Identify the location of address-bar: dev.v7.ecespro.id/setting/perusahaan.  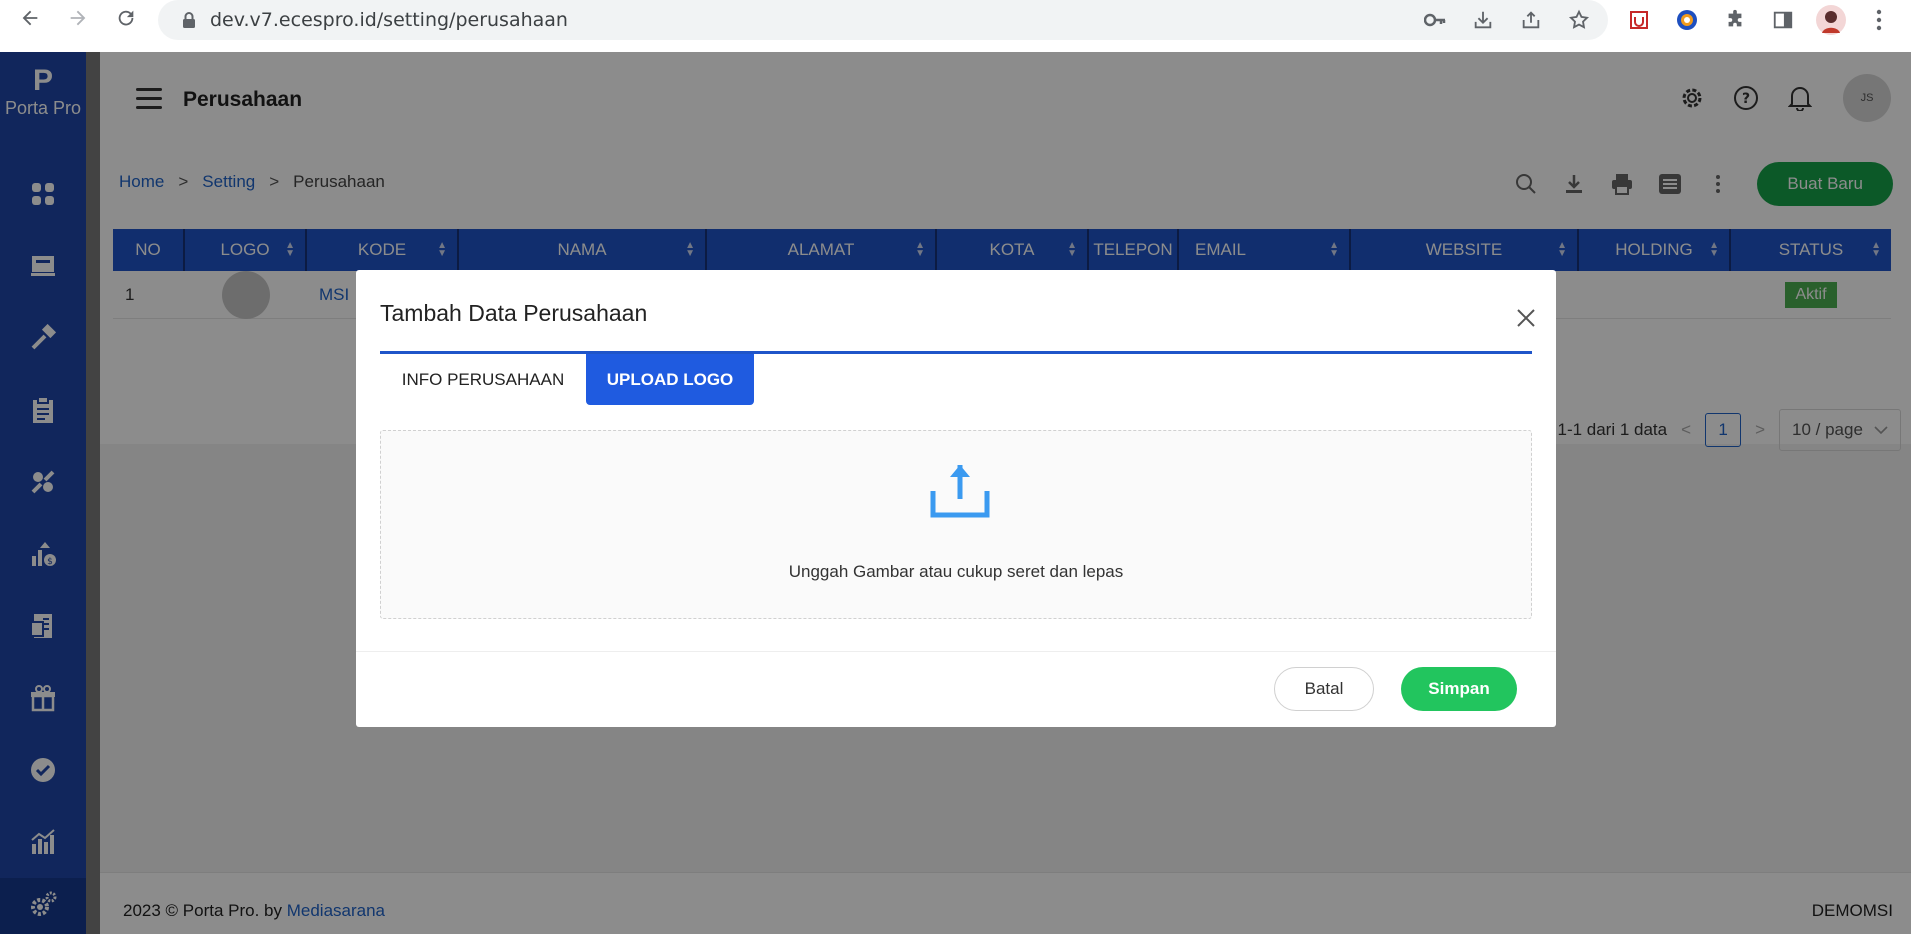
(883, 20).